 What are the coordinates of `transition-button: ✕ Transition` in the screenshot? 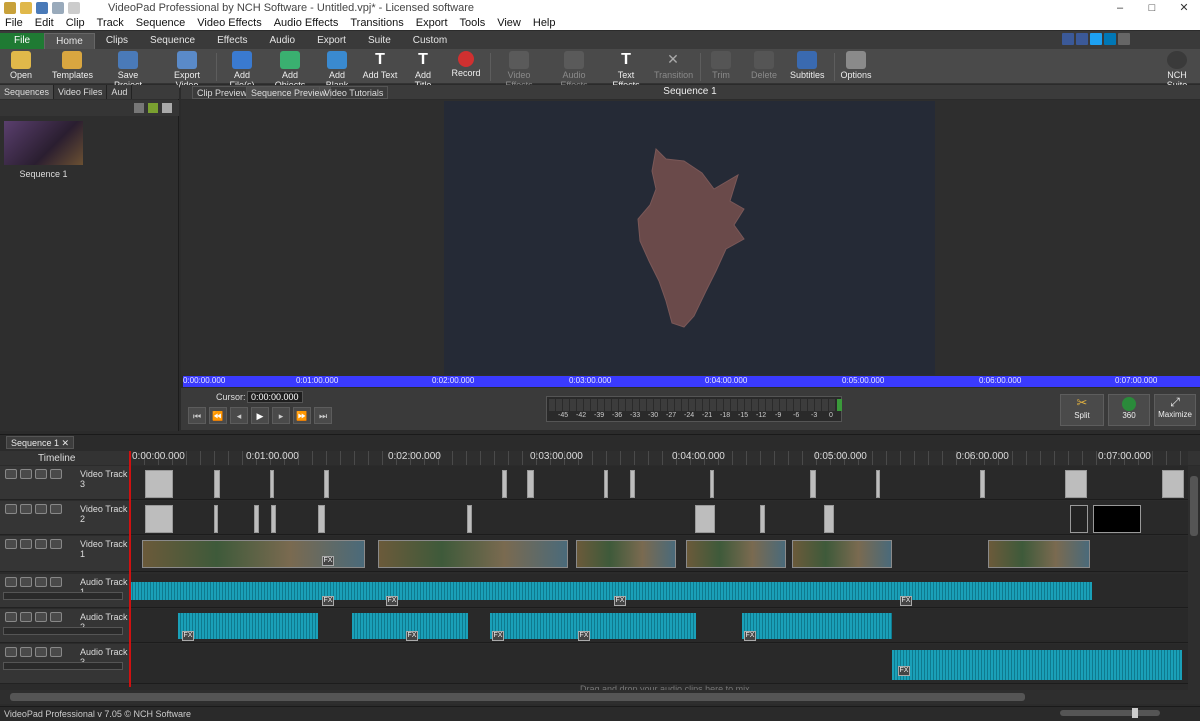 It's located at (673, 67).